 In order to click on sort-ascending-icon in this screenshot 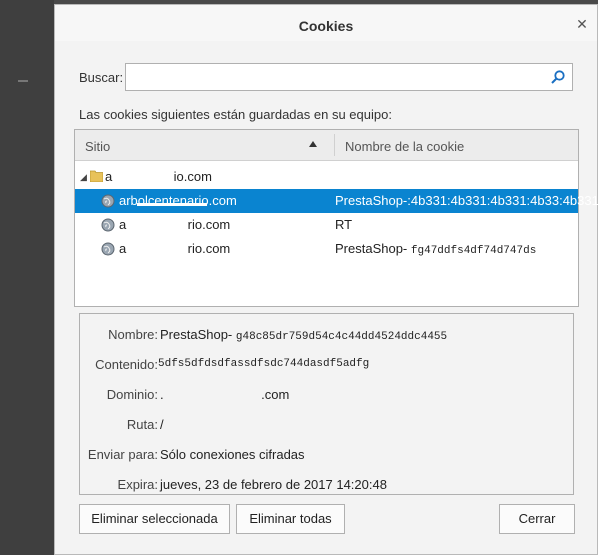, I will do `click(313, 144)`.